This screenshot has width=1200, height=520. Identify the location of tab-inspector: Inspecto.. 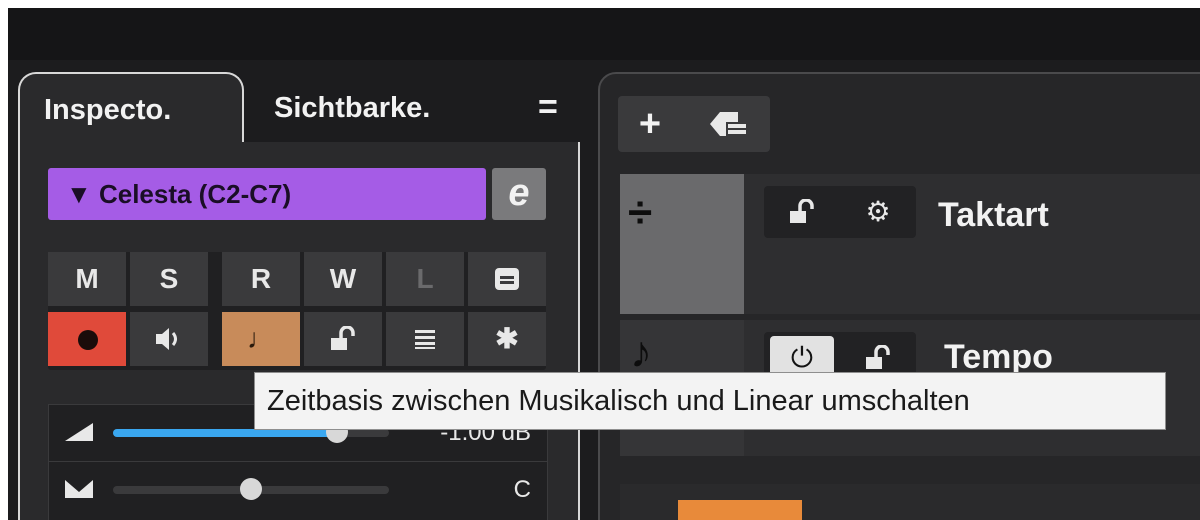
(131, 108).